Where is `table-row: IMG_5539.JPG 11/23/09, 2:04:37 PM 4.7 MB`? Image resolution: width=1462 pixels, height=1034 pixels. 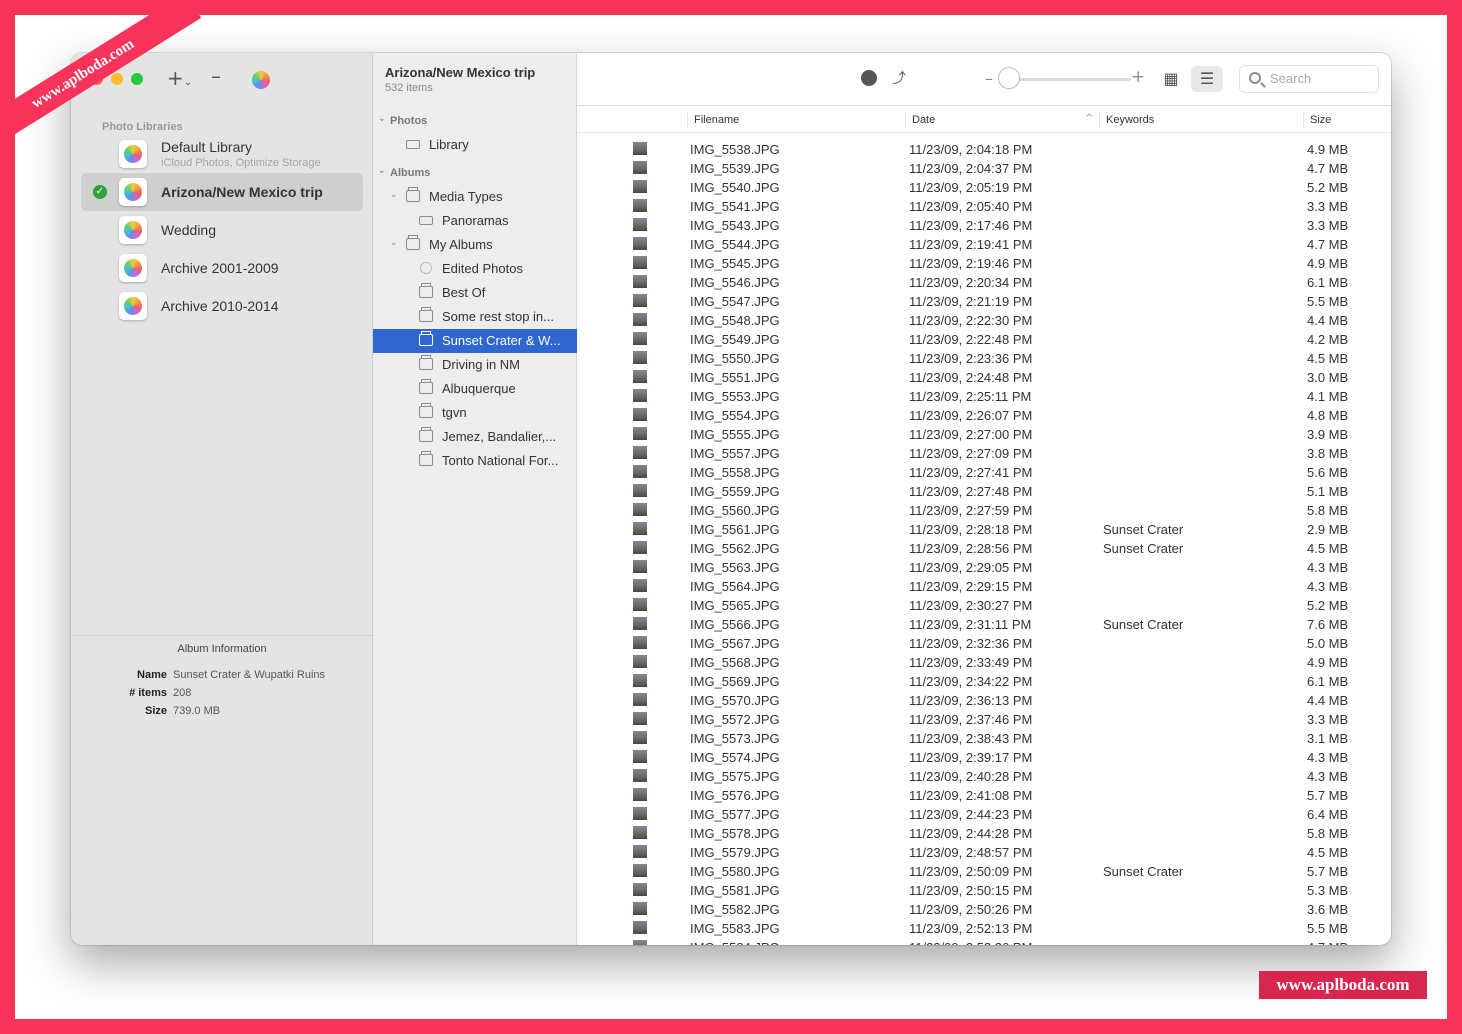 table-row: IMG_5539.JPG 11/23/09, 2:04:37 PM 4.7 MB is located at coordinates (984, 168).